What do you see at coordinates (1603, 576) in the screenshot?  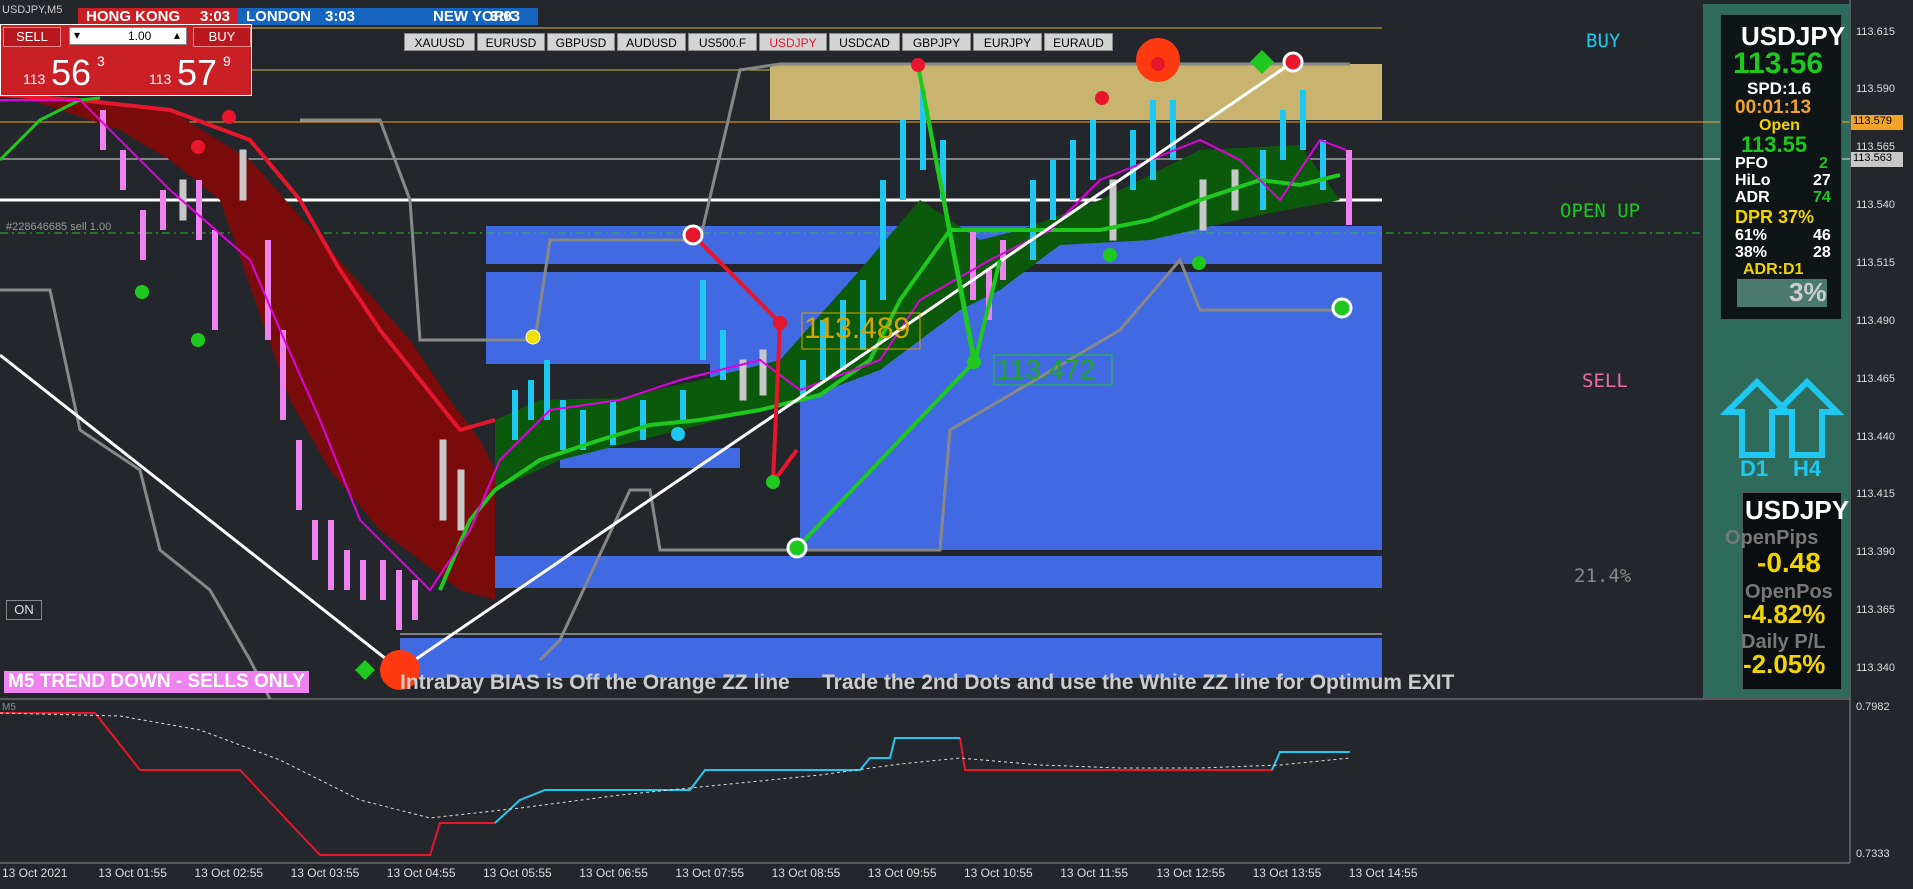 I see `percent-label: 21.4%` at bounding box center [1603, 576].